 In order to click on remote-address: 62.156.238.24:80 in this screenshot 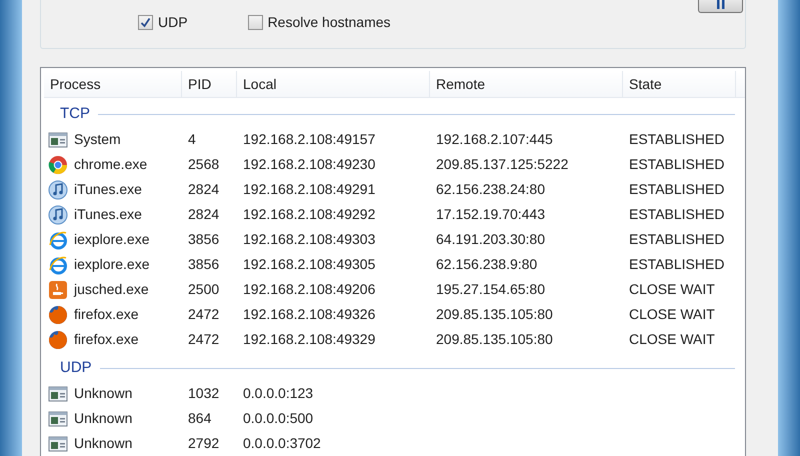, I will do `click(490, 189)`.